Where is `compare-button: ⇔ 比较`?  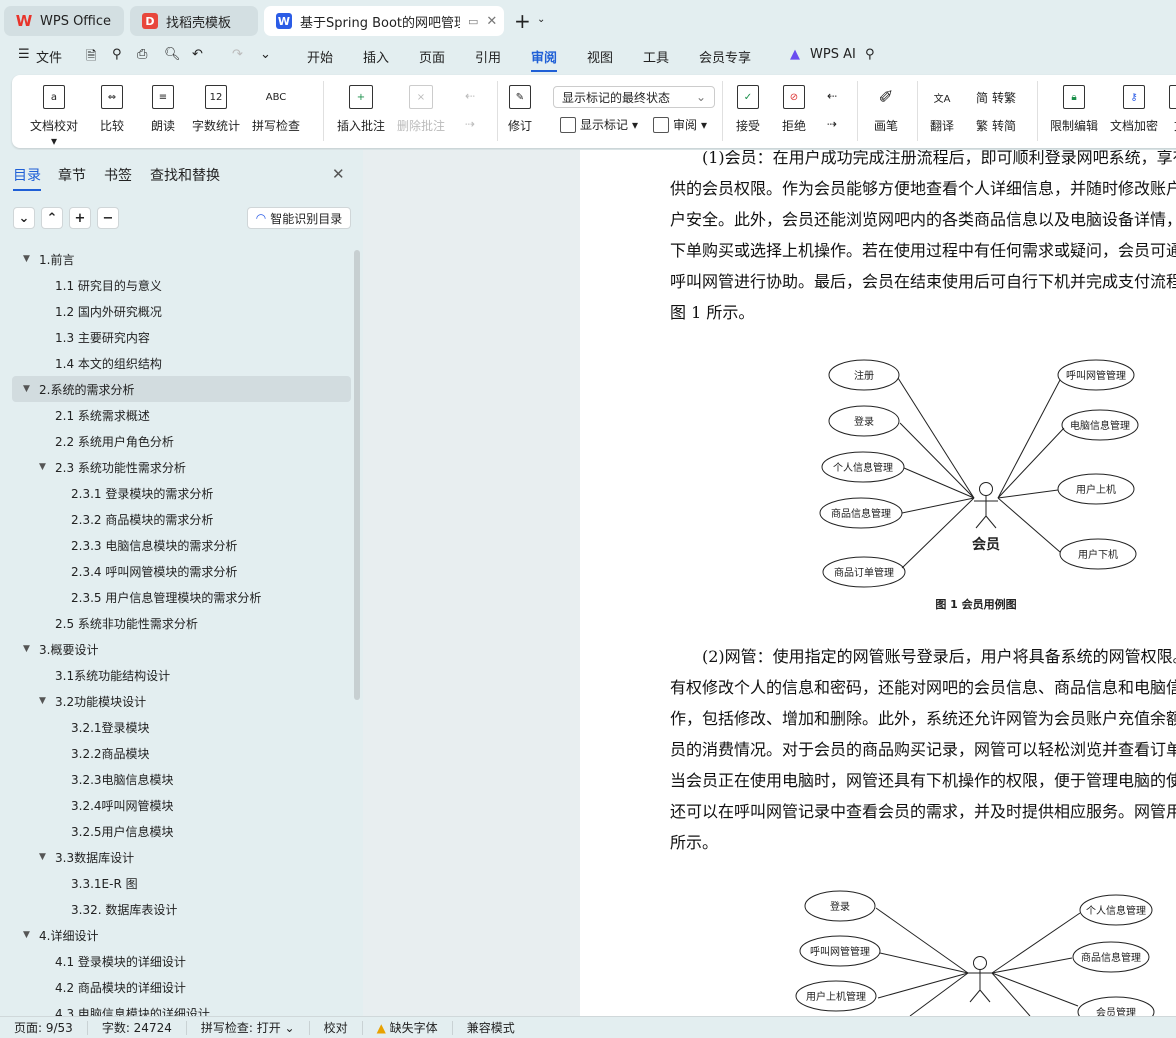
compare-button: ⇔ 比较 is located at coordinates (112, 109).